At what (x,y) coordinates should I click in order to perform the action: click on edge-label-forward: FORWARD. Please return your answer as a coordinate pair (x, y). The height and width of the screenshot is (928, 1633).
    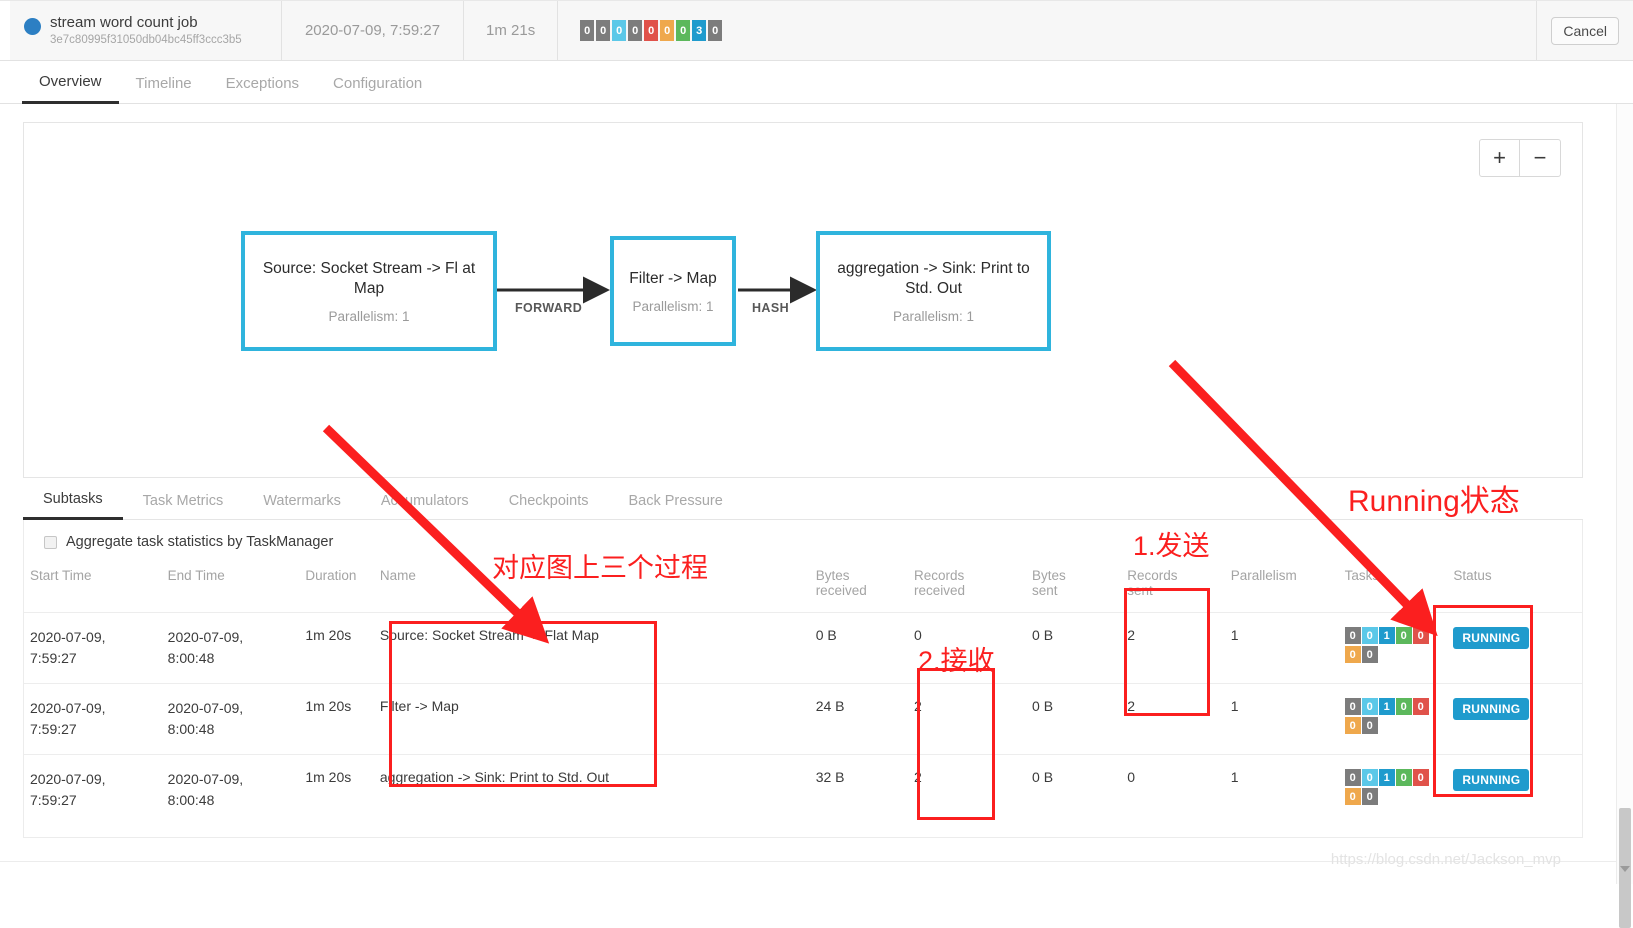
    Looking at the image, I should click on (549, 308).